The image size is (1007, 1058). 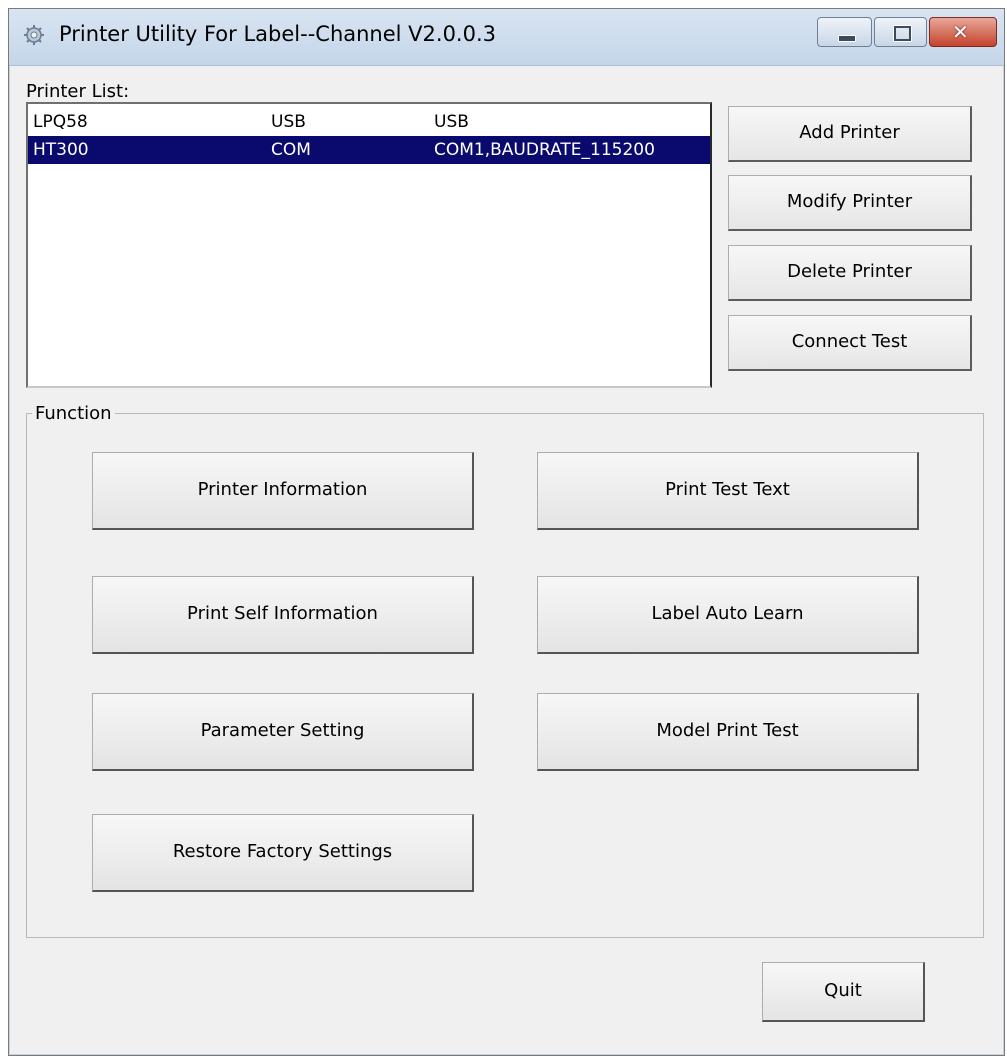 What do you see at coordinates (847, 38) in the screenshot?
I see `minimize-icon` at bounding box center [847, 38].